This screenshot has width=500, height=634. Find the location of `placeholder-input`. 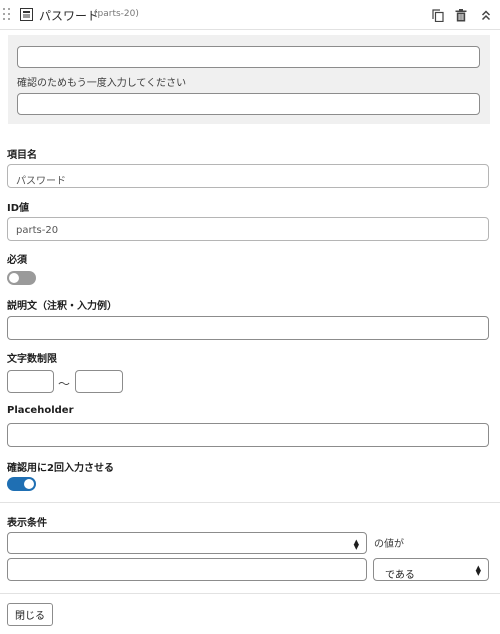

placeholder-input is located at coordinates (248, 435).